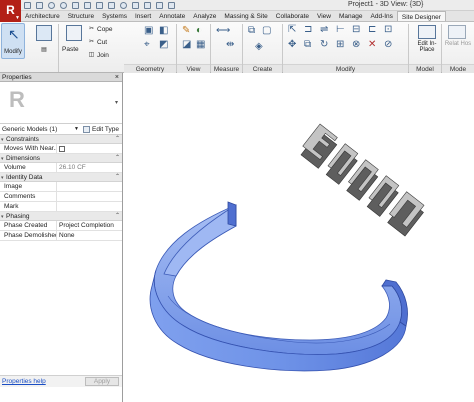 The width and height of the screenshot is (474, 402). What do you see at coordinates (171, 5) in the screenshot?
I see `close-hidden-icon` at bounding box center [171, 5].